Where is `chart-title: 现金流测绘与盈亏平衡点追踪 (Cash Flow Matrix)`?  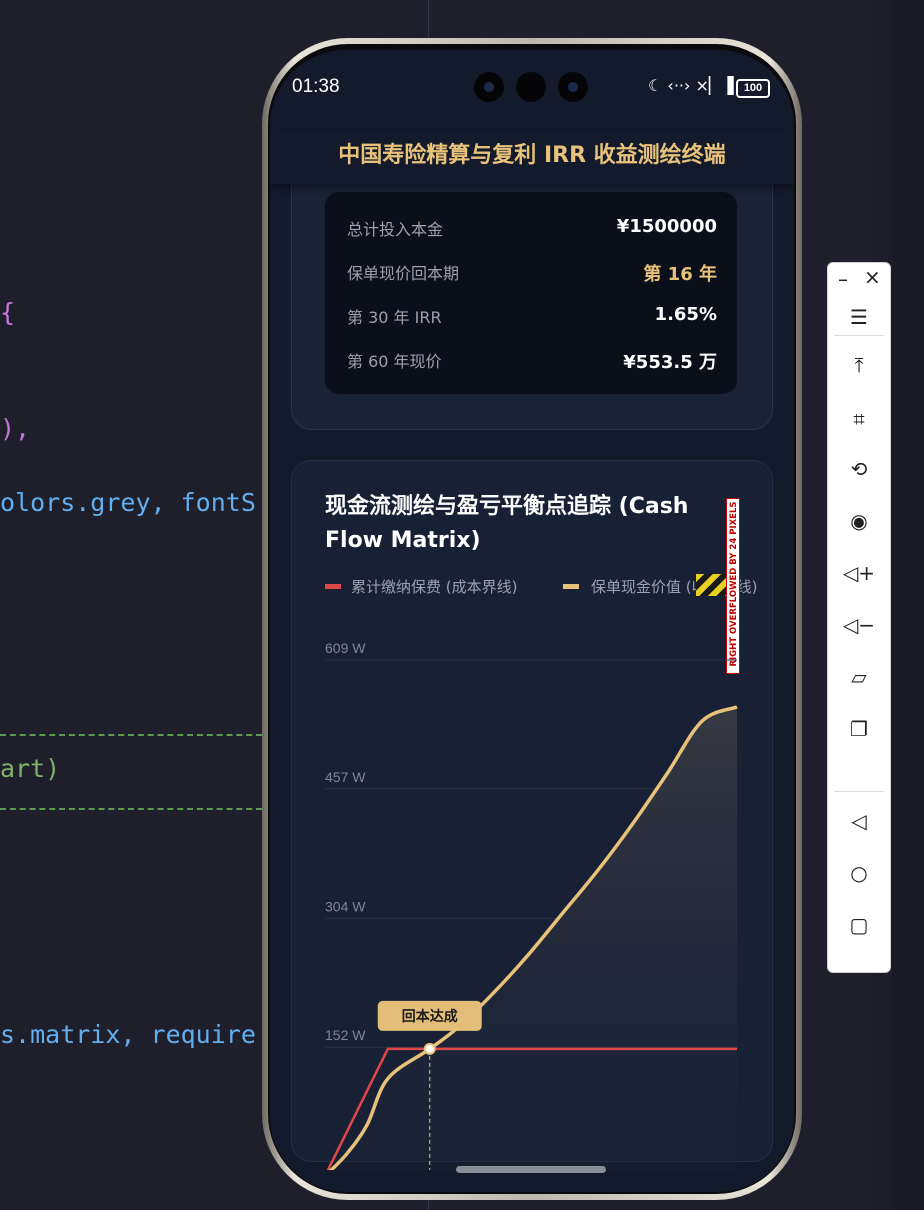 chart-title: 现金流测绘与盈亏平衡点追踪 (Cash Flow Matrix) is located at coordinates (530, 524).